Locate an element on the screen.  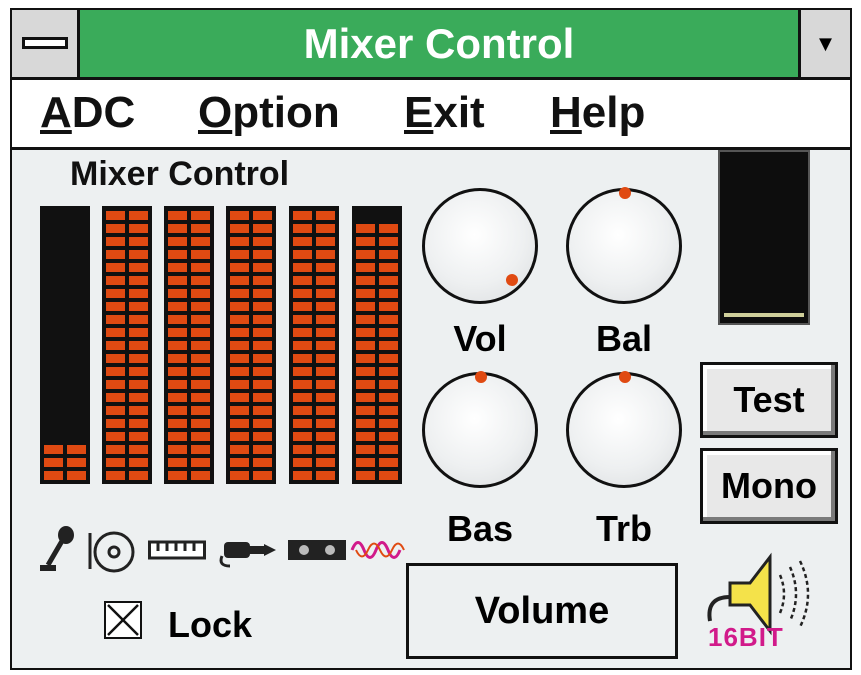
lock-label: Lock is located at coordinates (210, 624).